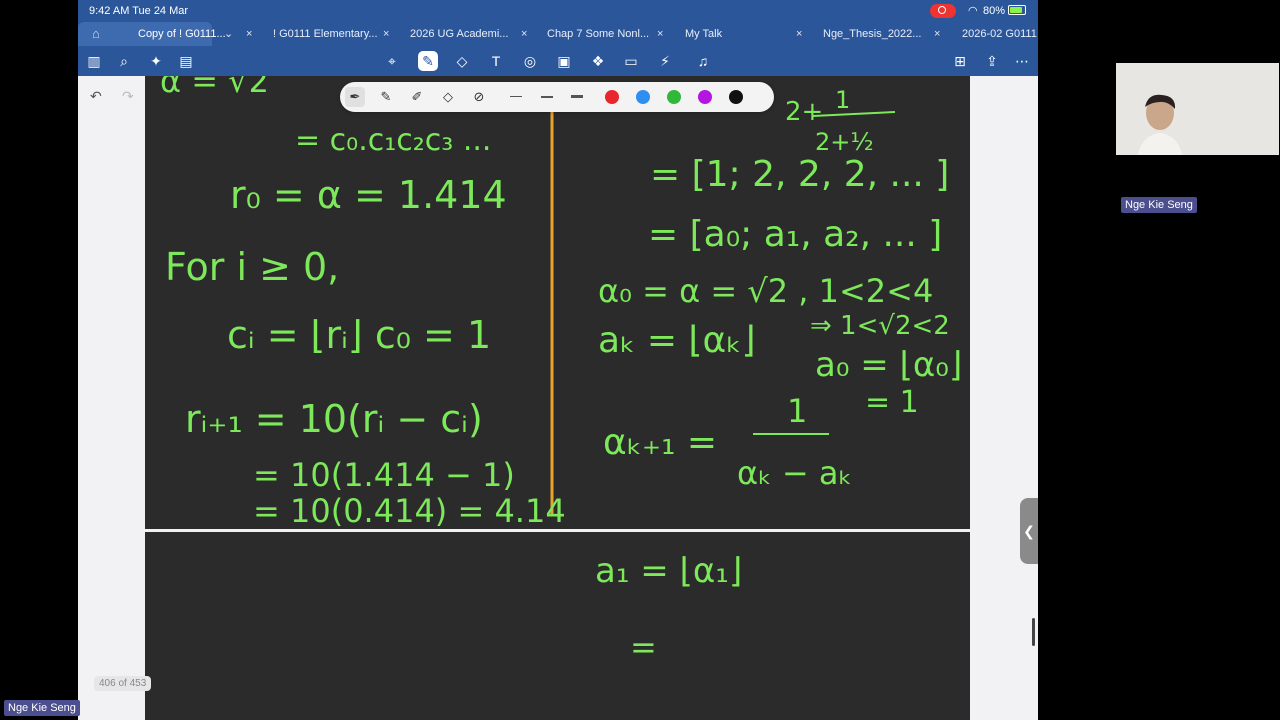 This screenshot has width=1280, height=720. What do you see at coordinates (705, 97) in the screenshot?
I see `color-swatch-purple` at bounding box center [705, 97].